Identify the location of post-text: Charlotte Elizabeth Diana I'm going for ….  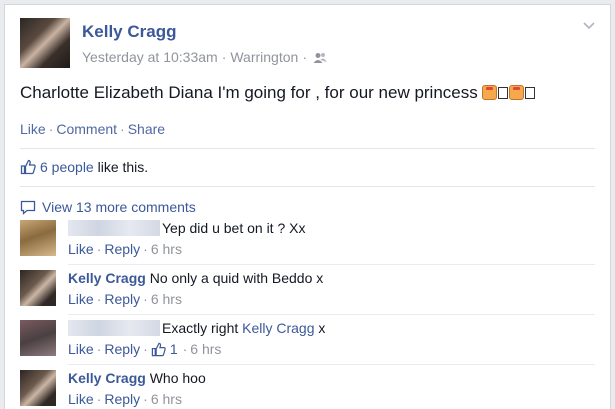
(278, 93).